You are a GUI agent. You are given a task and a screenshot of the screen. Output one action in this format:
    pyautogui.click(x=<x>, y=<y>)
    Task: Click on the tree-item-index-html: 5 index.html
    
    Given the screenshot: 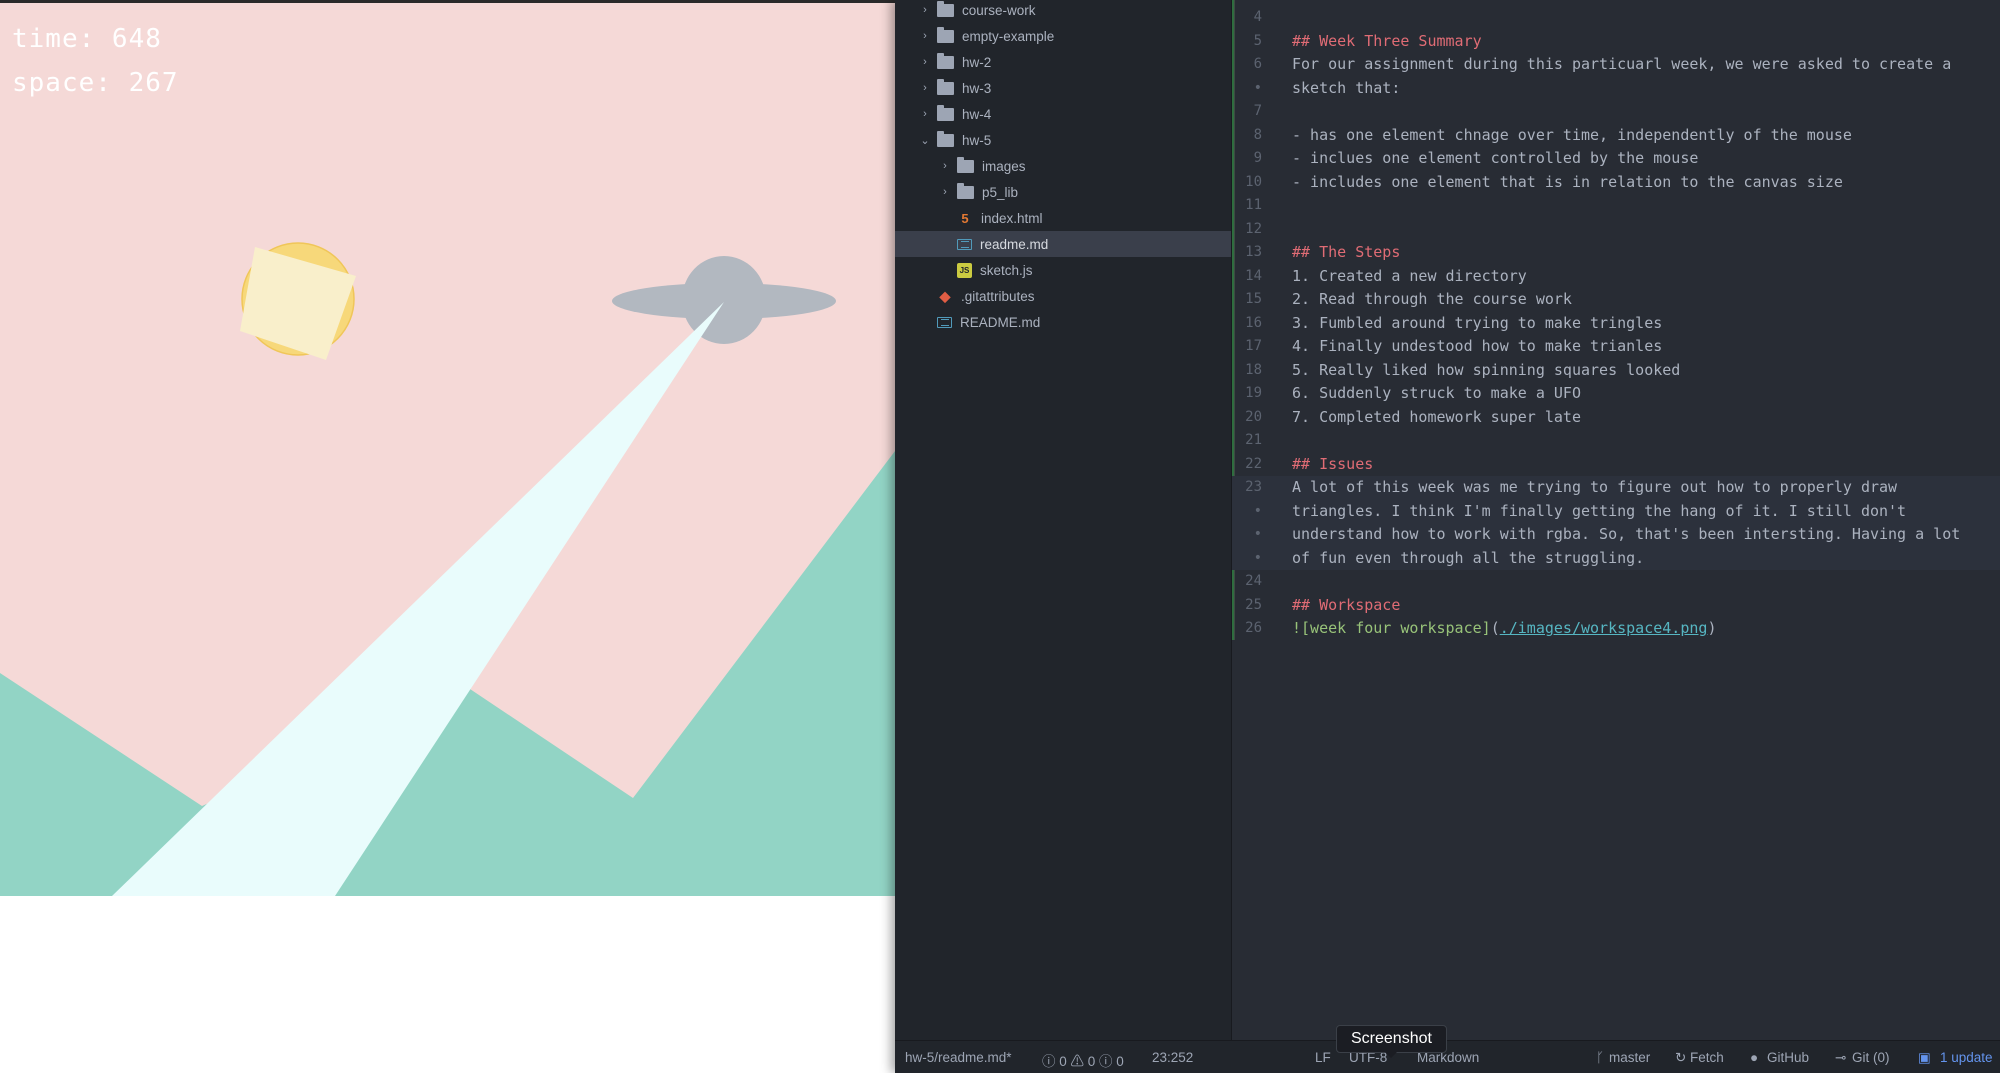 What is the action you would take?
    pyautogui.click(x=1063, y=218)
    